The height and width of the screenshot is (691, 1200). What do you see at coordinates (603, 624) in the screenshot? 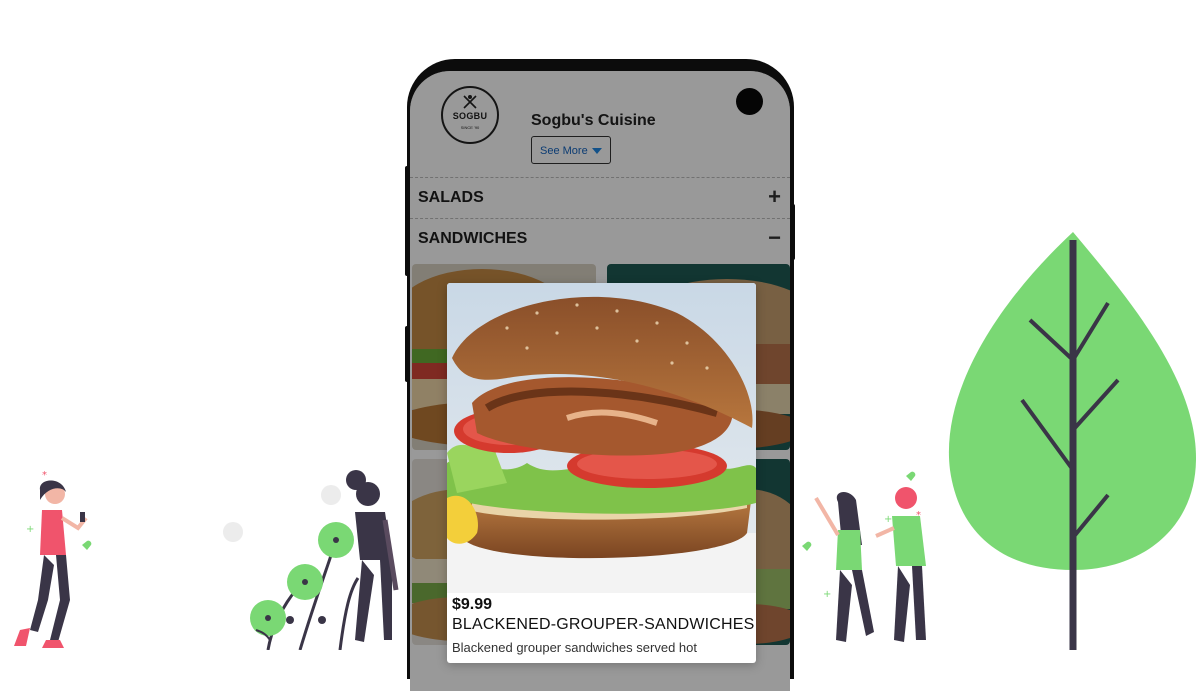
I see `item-name: BLACKENED-GROUPER-SANDWICHES` at bounding box center [603, 624].